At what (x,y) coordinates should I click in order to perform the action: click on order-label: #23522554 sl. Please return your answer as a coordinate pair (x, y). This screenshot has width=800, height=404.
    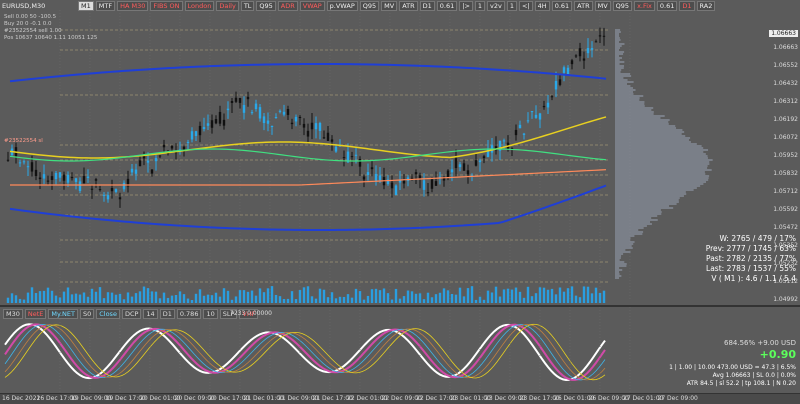
    Looking at the image, I should click on (23, 141).